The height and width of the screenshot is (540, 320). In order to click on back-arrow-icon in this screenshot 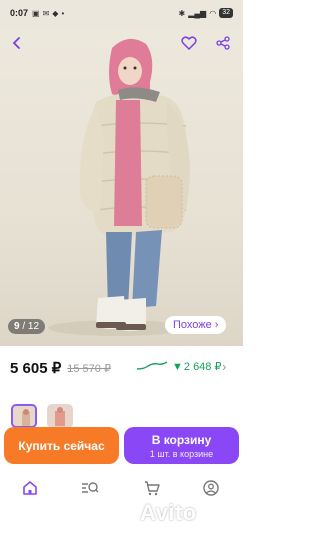, I will do `click(16, 43)`.